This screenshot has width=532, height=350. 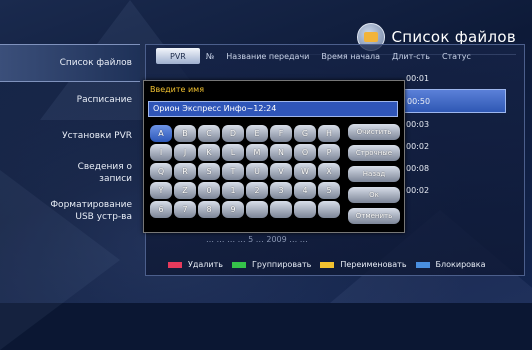 I want to click on red-key-swatch, so click(x=175, y=264).